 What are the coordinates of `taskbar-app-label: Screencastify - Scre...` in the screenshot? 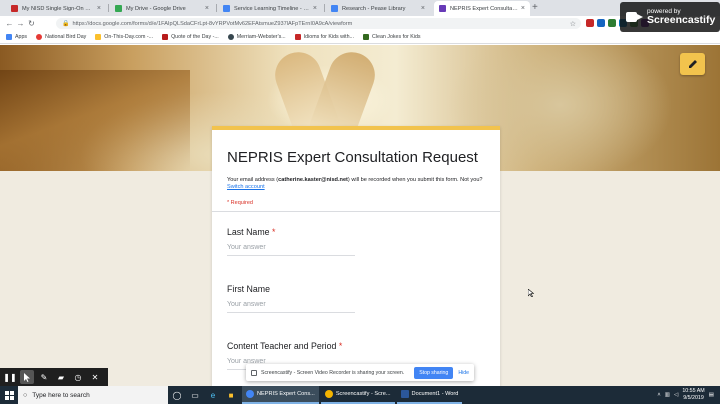 It's located at (363, 394).